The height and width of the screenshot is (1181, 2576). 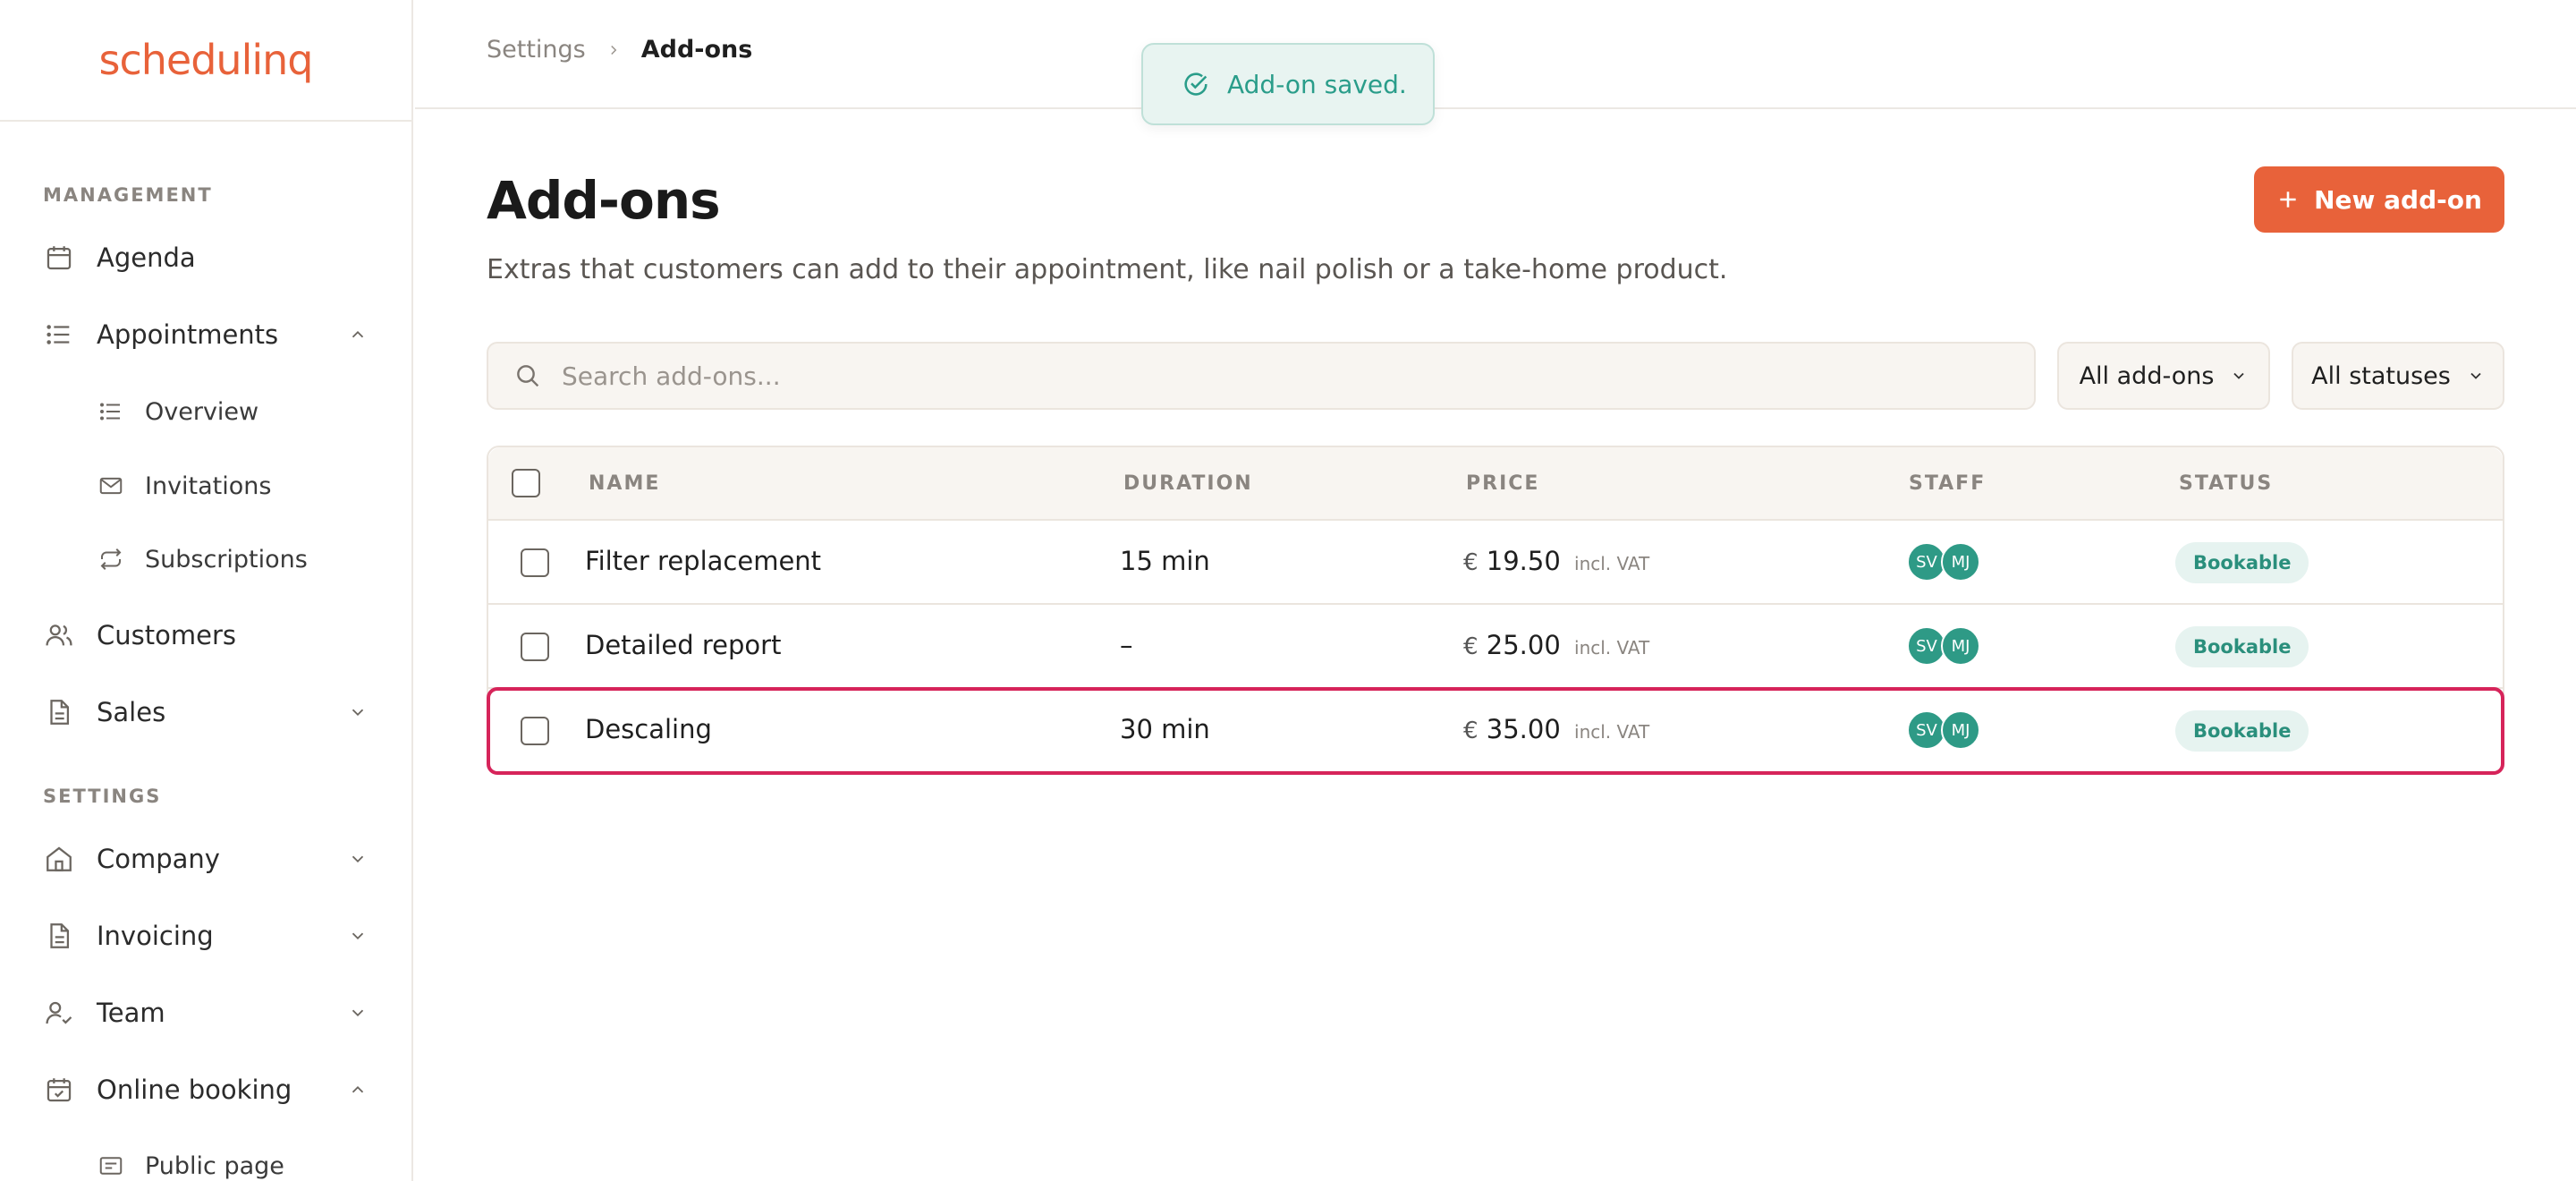 I want to click on sidebar-item-customers: Customers, so click(x=206, y=635).